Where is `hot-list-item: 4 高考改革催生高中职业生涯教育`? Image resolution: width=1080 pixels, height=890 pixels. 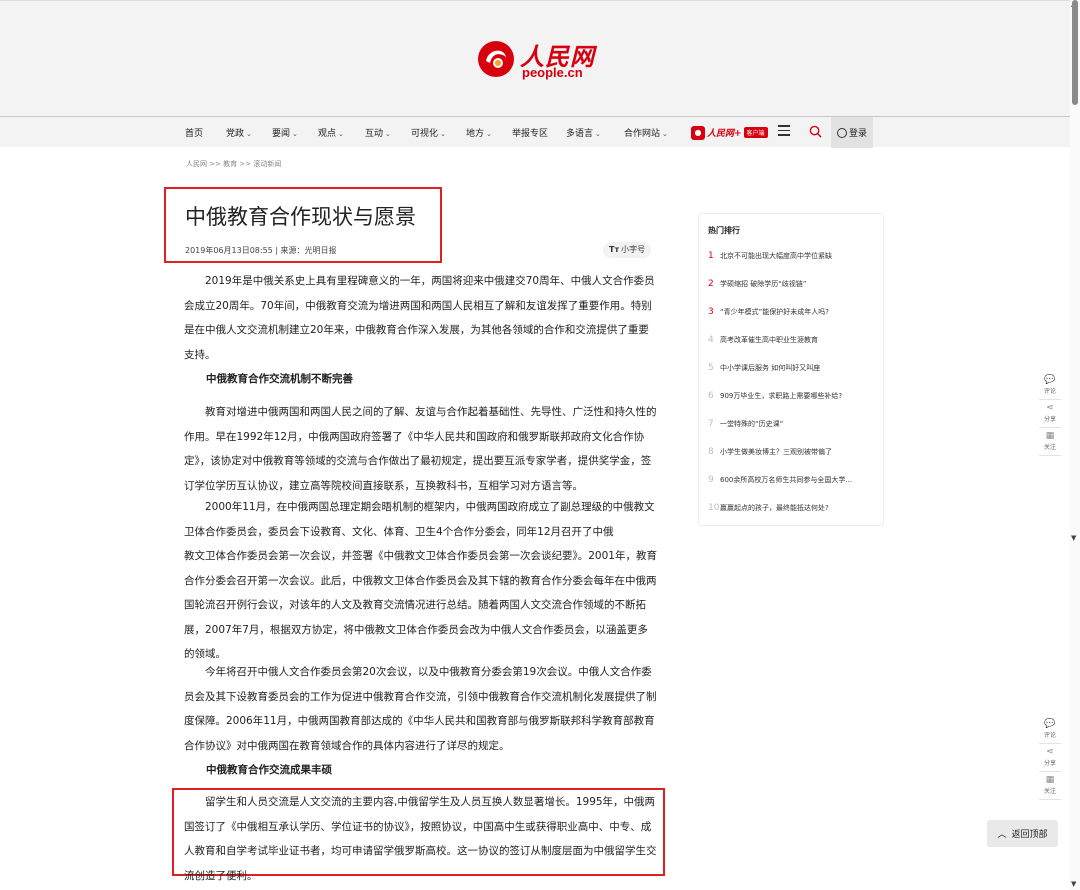 hot-list-item: 4 高考改革催生高中职业生涯教育 is located at coordinates (763, 340).